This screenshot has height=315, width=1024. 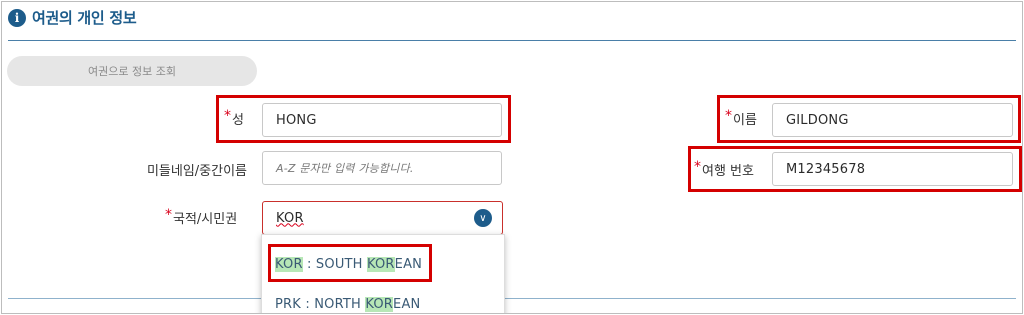 What do you see at coordinates (205, 219) in the screenshot?
I see `nationality-label-text: 국적/시민권` at bounding box center [205, 219].